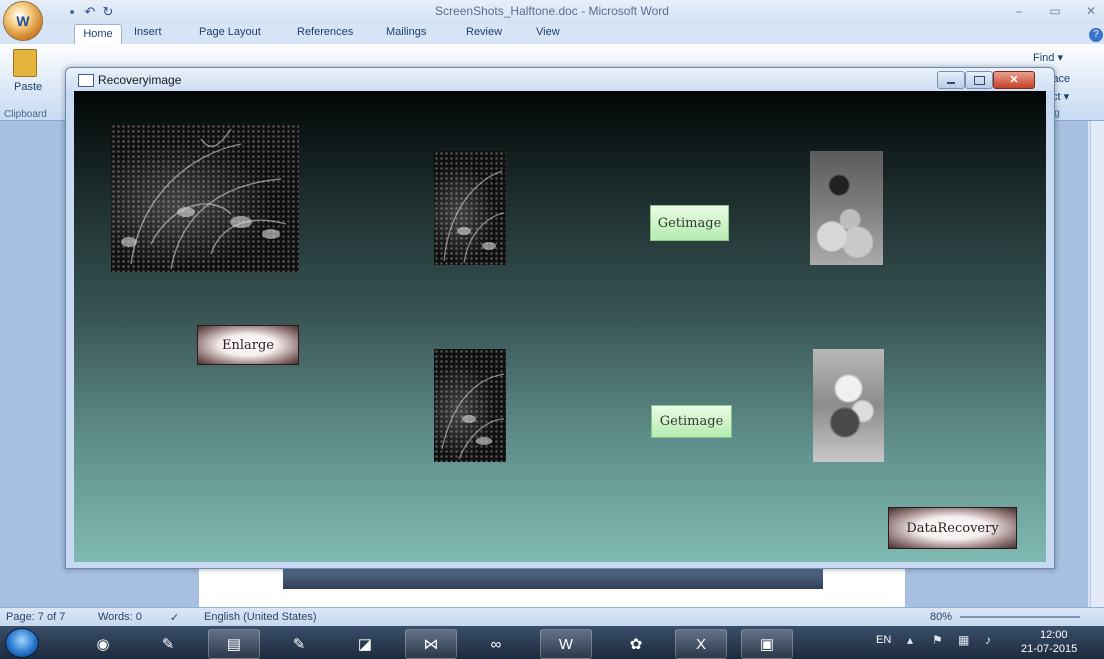 The width and height of the screenshot is (1104, 659). I want to click on getimage-button-2: Getimage, so click(691, 421).